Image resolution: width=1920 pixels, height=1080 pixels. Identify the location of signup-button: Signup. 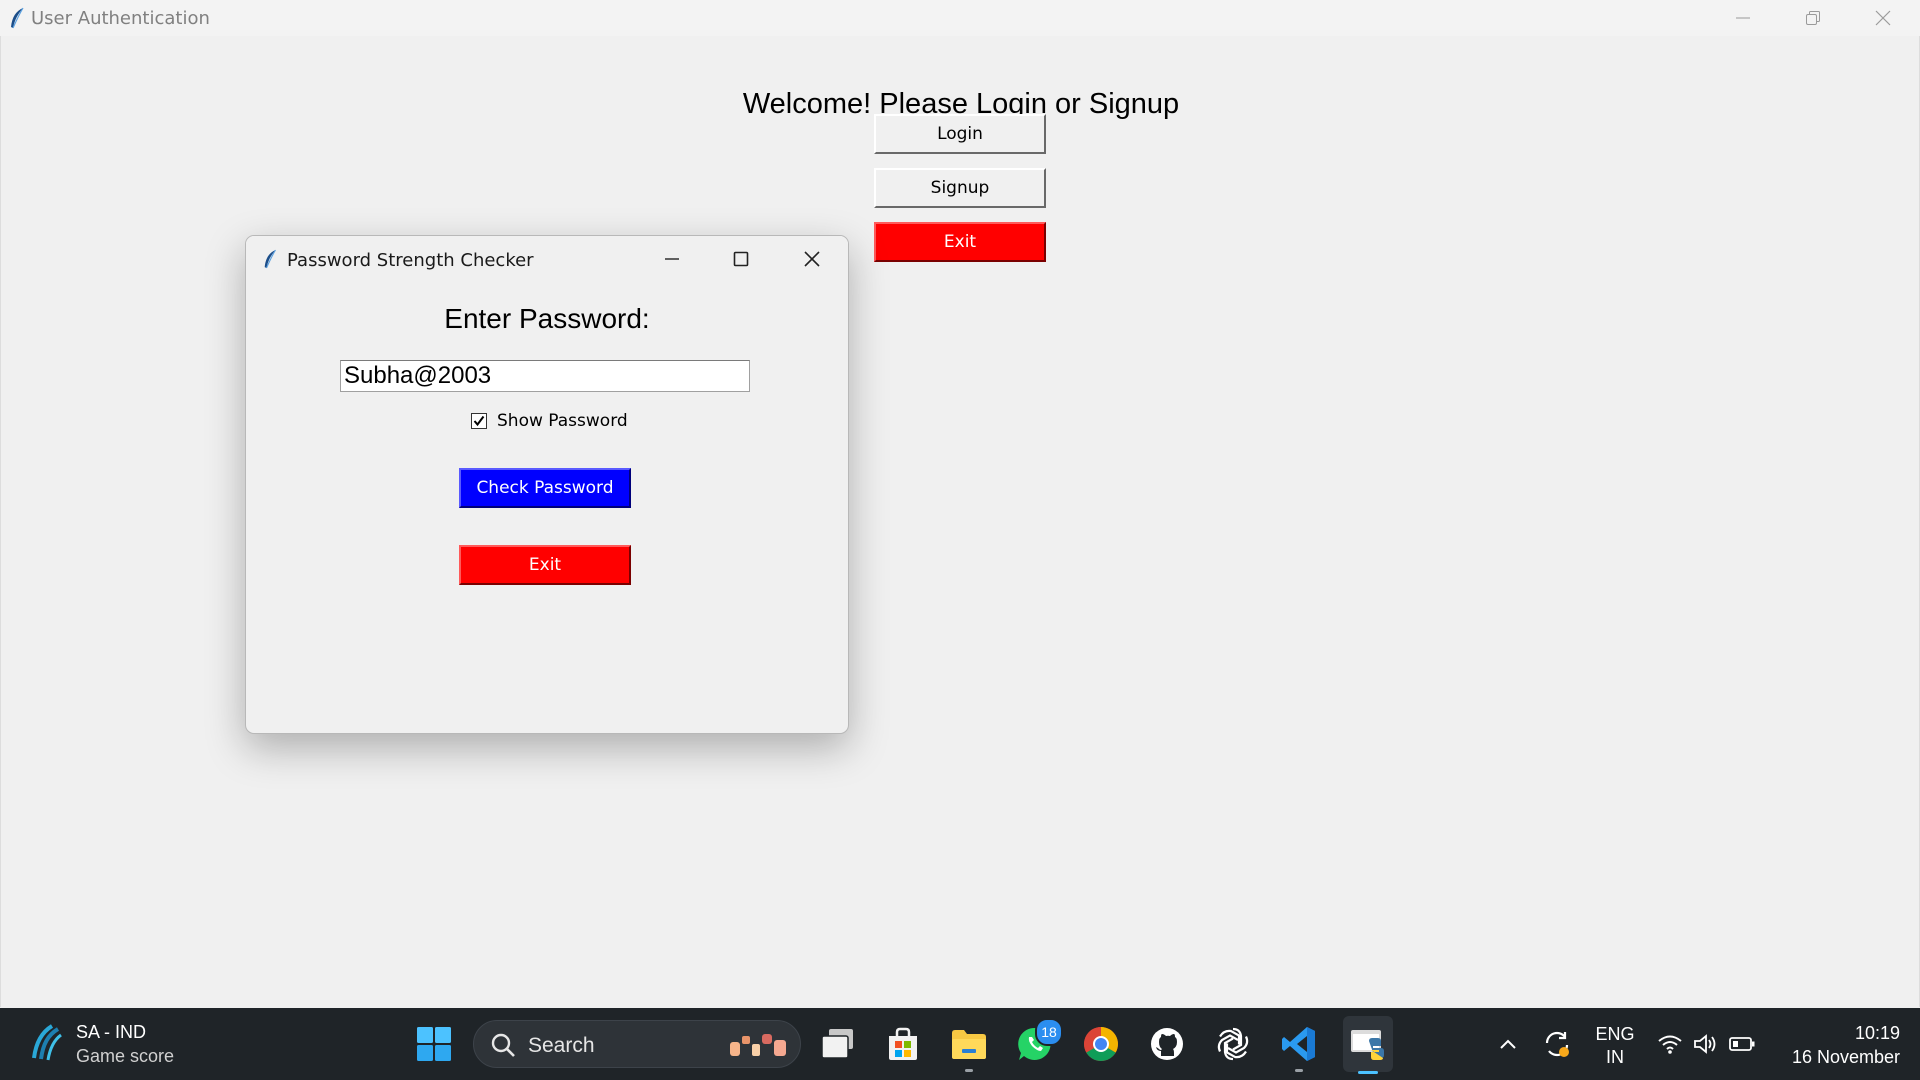
(960, 188).